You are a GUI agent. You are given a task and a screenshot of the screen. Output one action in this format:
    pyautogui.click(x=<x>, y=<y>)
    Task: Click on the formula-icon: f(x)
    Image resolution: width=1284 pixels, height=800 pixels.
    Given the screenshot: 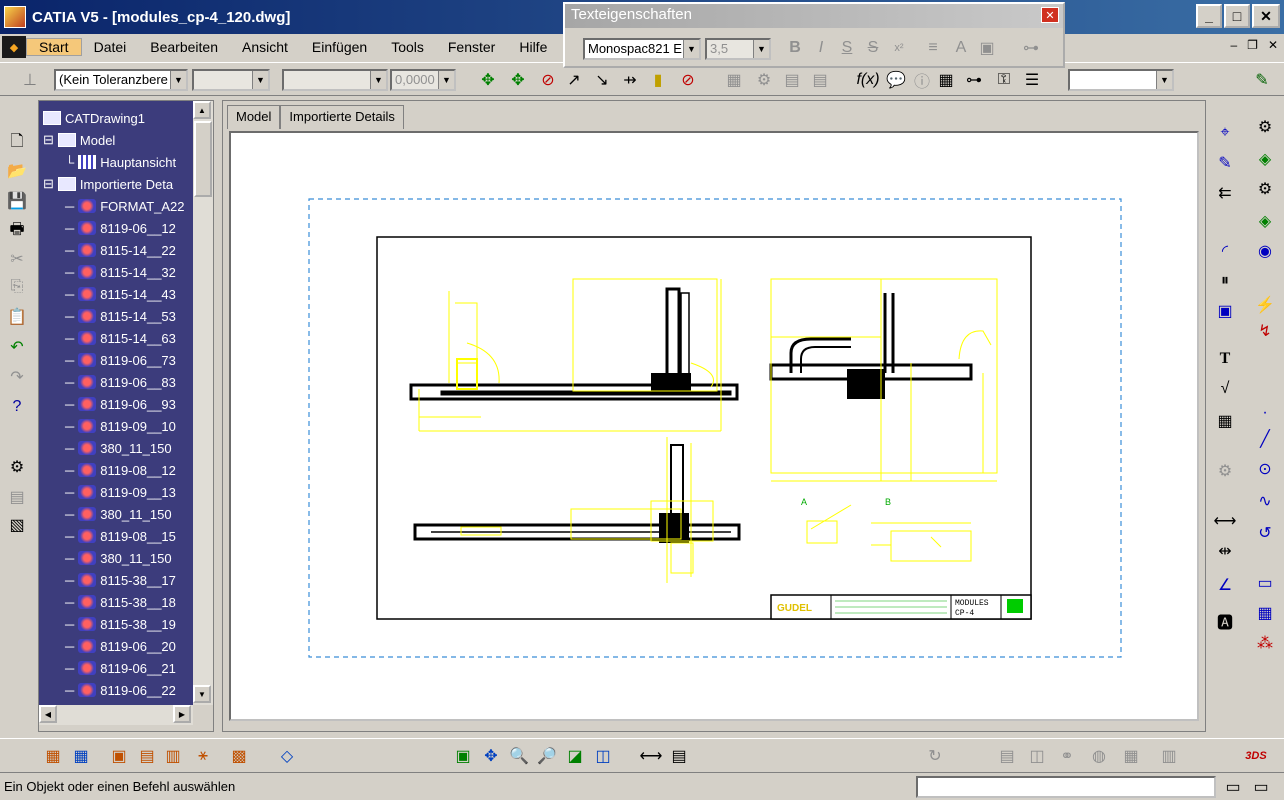 What is the action you would take?
    pyautogui.click(x=868, y=80)
    